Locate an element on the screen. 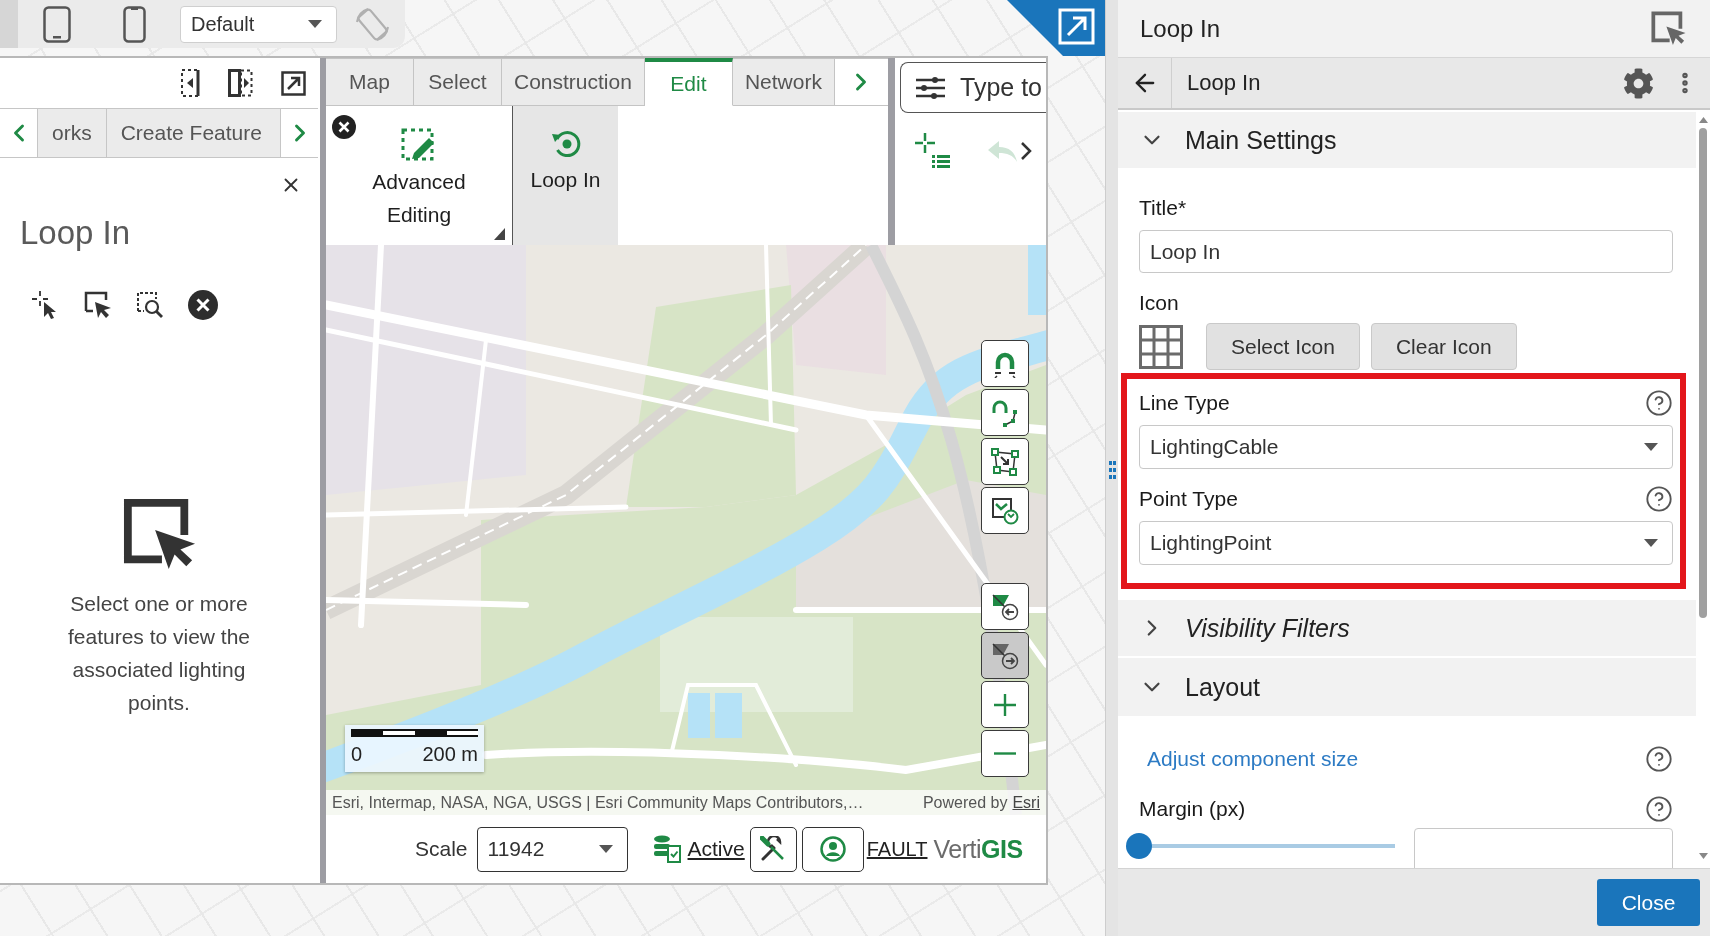 This screenshot has width=1710, height=936. canal is located at coordinates (1037, 280).